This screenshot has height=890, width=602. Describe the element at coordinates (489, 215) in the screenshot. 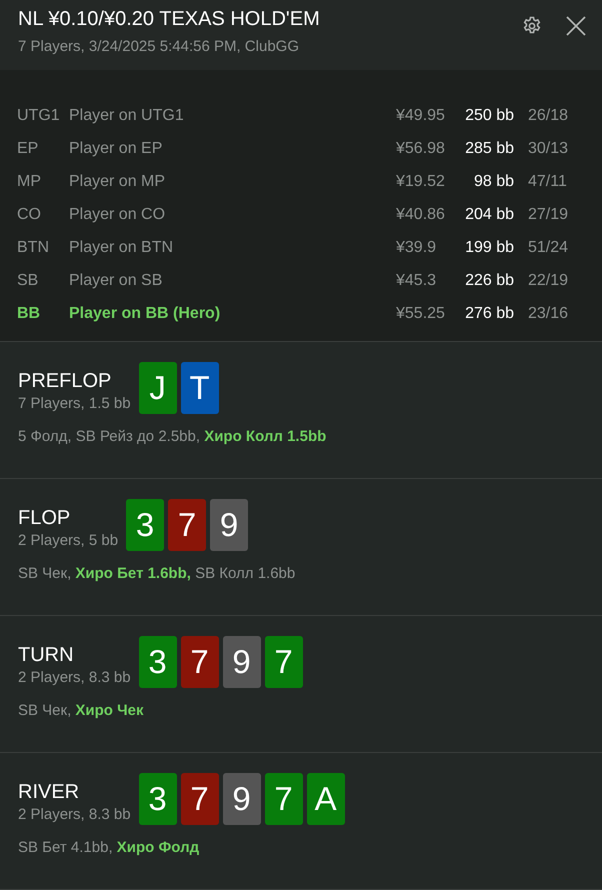

I see `player-big-blinds: 204 bb` at that location.